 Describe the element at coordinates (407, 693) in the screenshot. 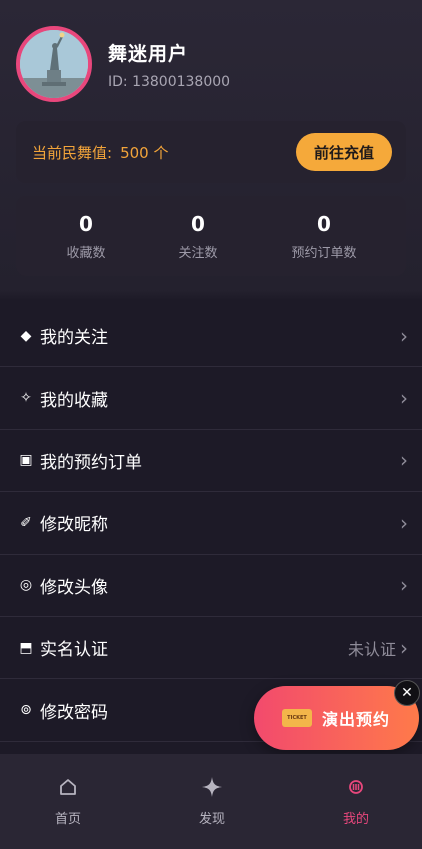

I see `close-icon: ✕` at that location.